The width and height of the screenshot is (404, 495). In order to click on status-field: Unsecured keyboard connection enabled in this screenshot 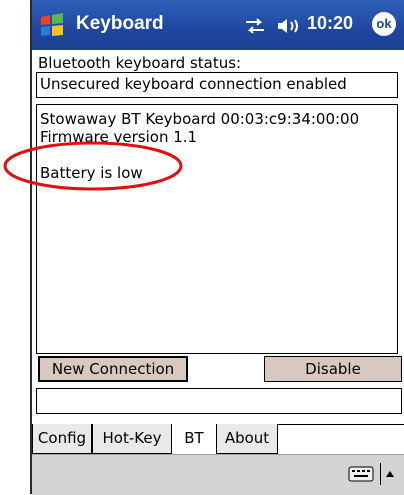, I will do `click(217, 85)`.